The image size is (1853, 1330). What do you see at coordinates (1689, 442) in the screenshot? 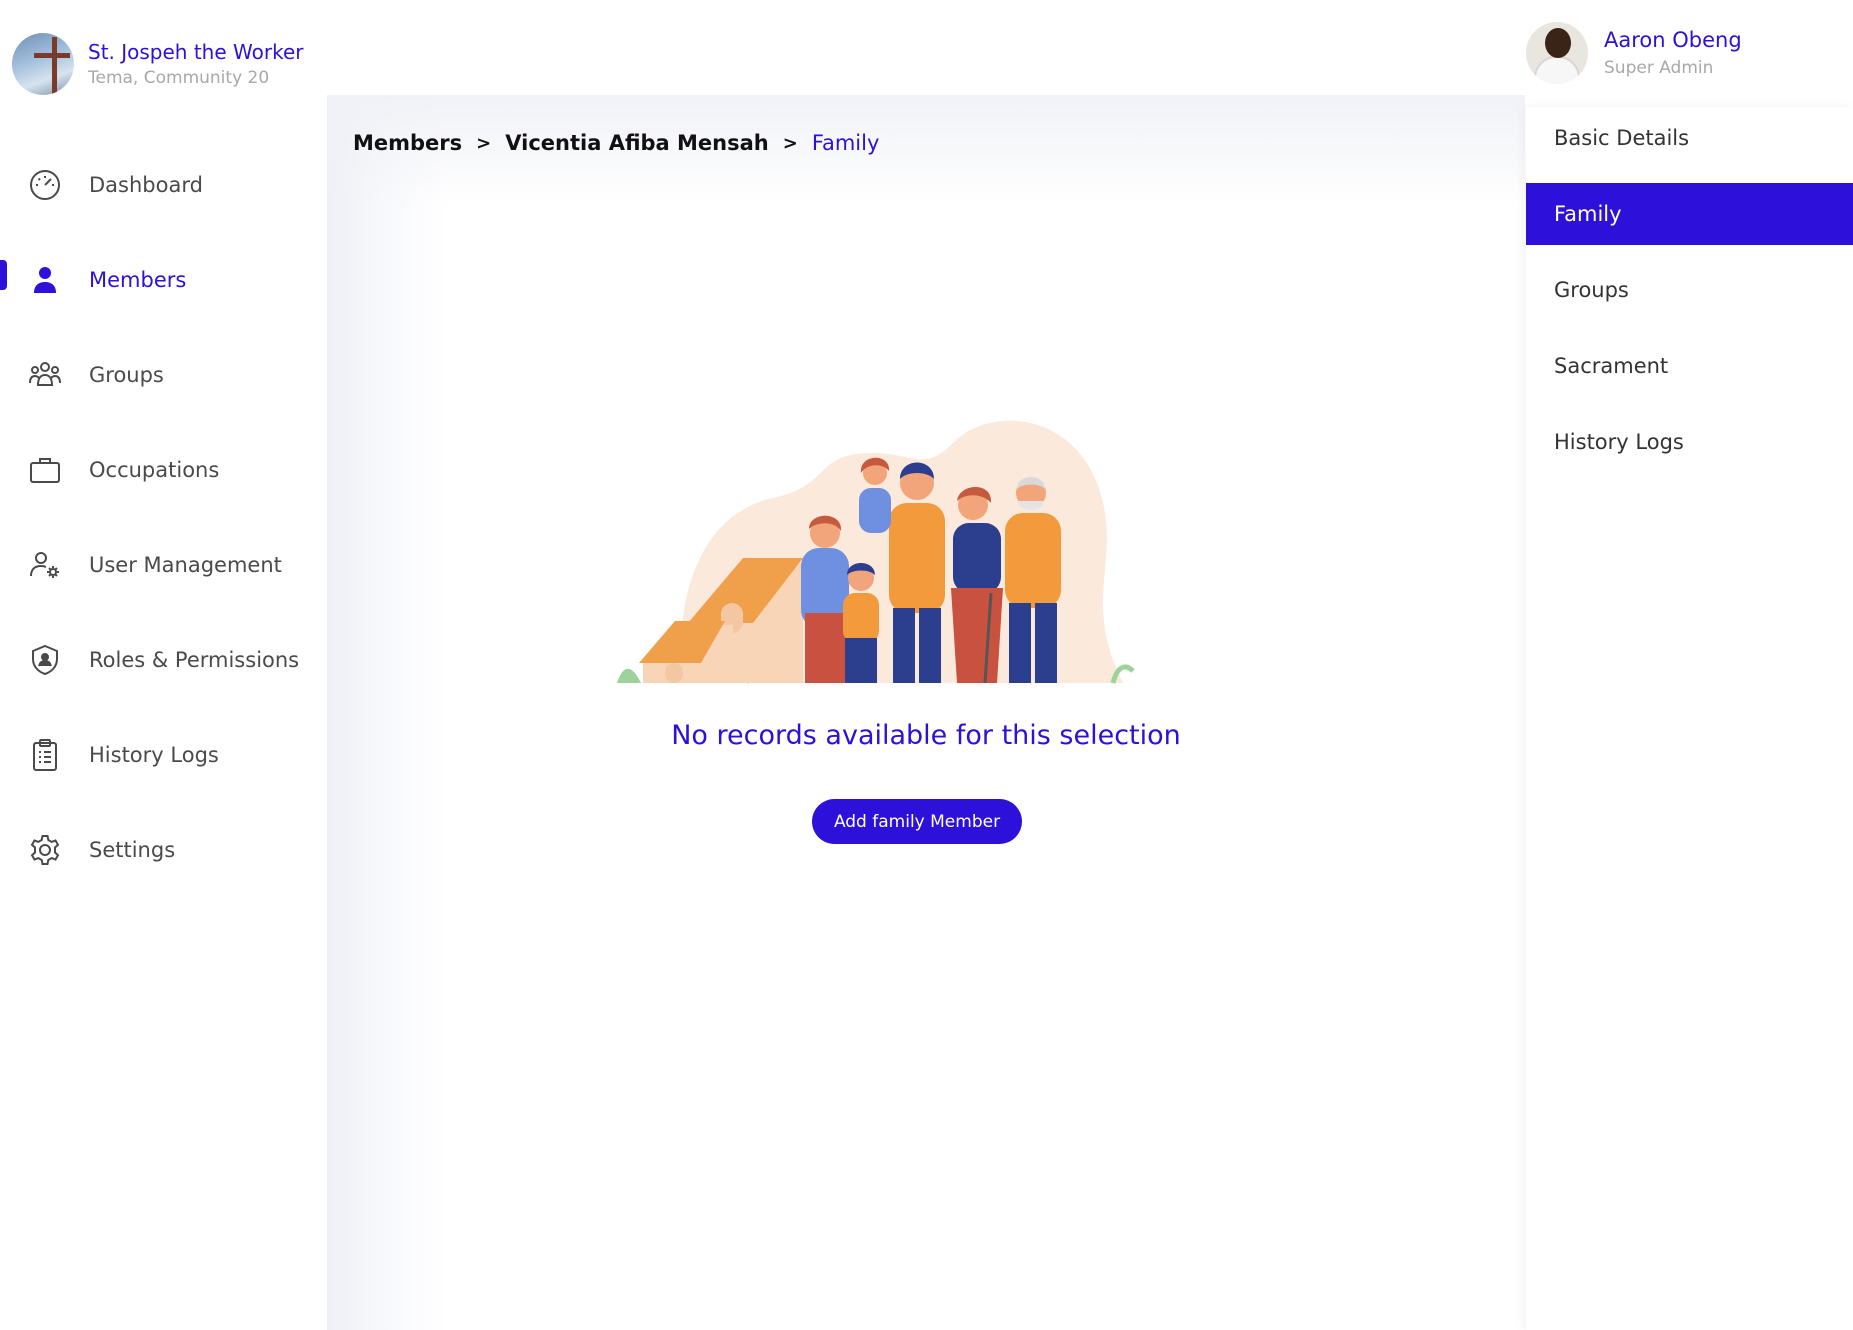
I see `tab-history-logs: History Logs` at bounding box center [1689, 442].